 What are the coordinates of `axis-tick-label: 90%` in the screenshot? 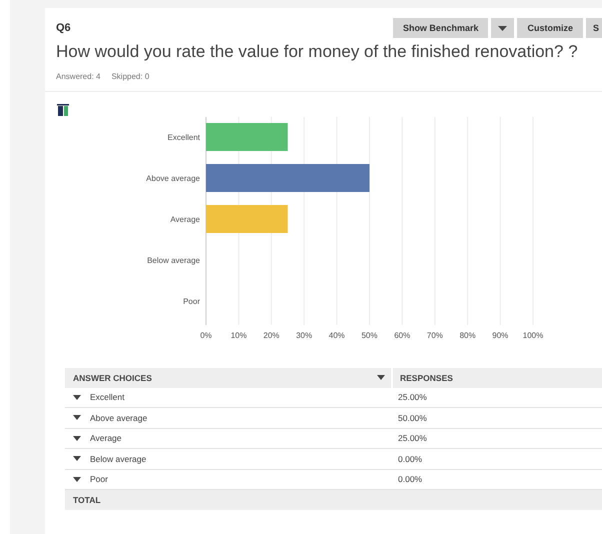 It's located at (500, 335).